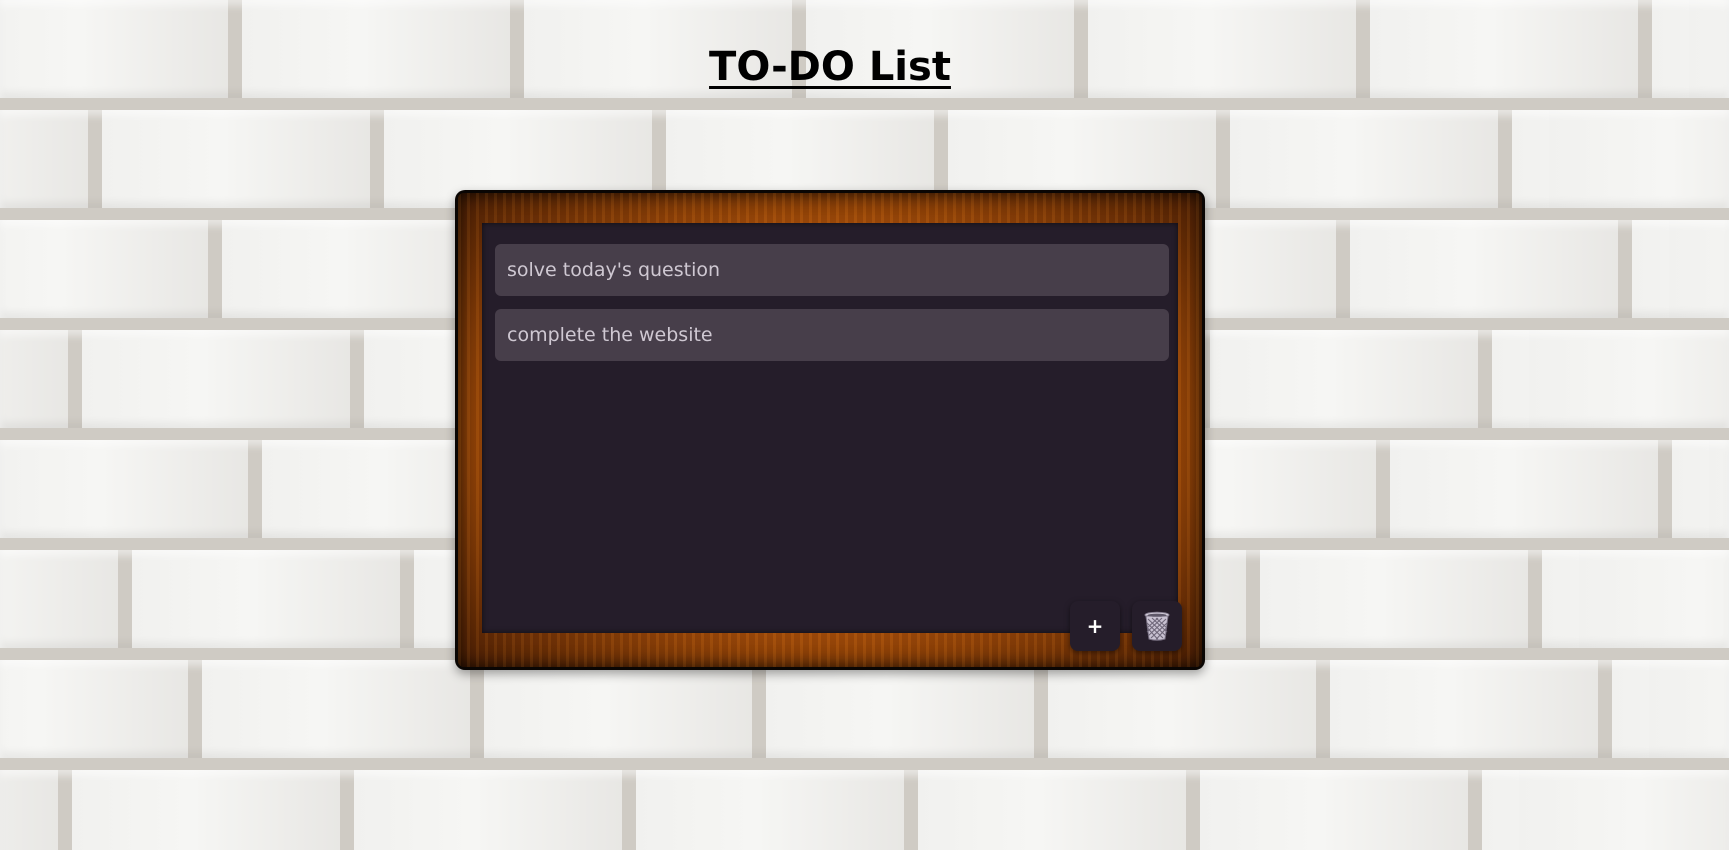  I want to click on add-note-button: +, so click(1095, 626).